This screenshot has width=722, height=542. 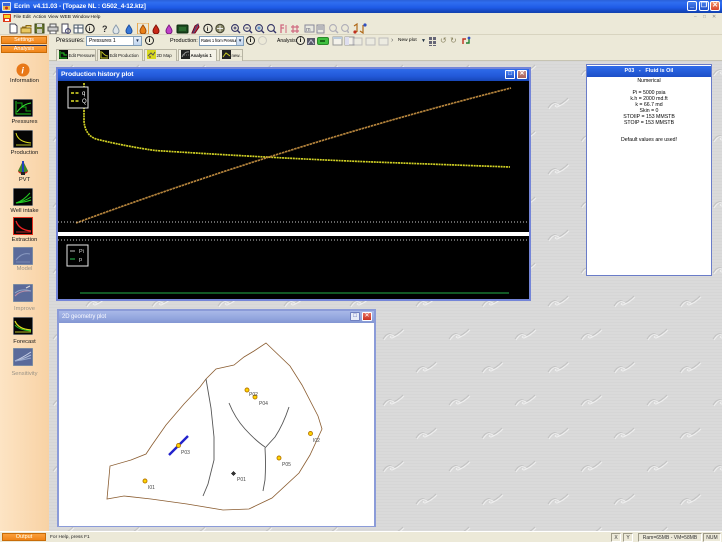 I want to click on svg-text: I02, so click(x=316, y=441).